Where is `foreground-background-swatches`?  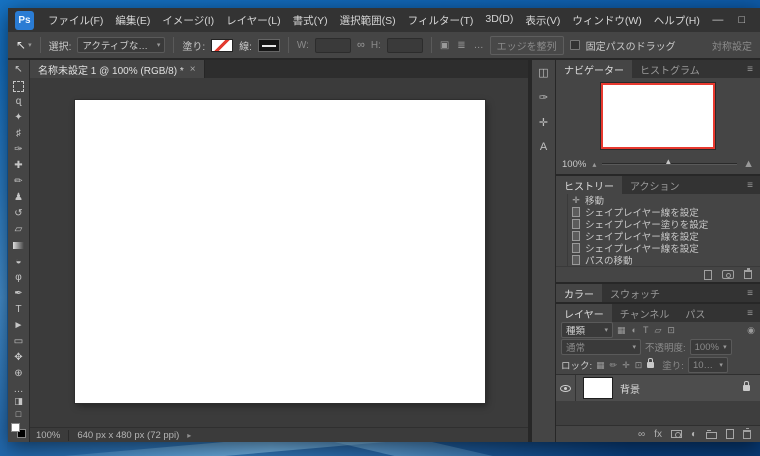 foreground-background-swatches is located at coordinates (18, 430).